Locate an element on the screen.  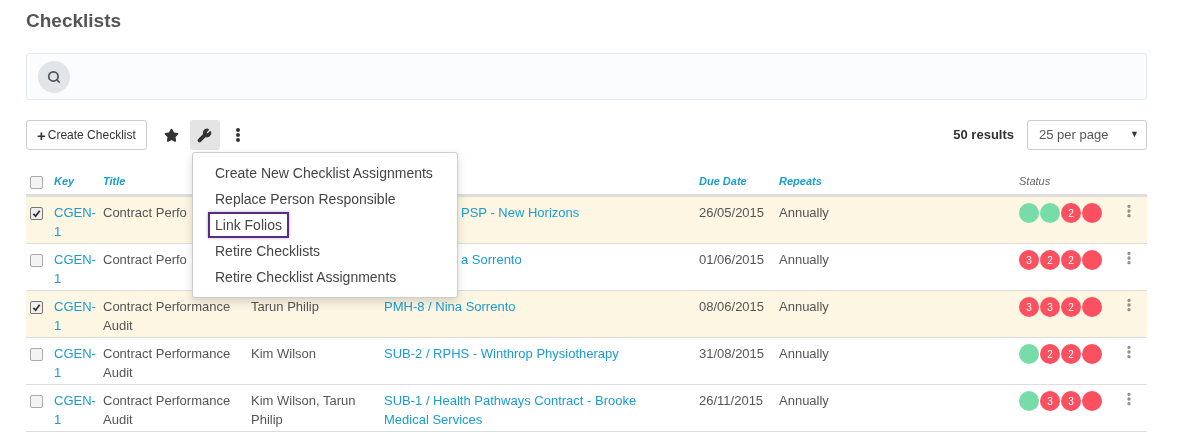
menu-item: Create New Checklist Assignments is located at coordinates (324, 173).